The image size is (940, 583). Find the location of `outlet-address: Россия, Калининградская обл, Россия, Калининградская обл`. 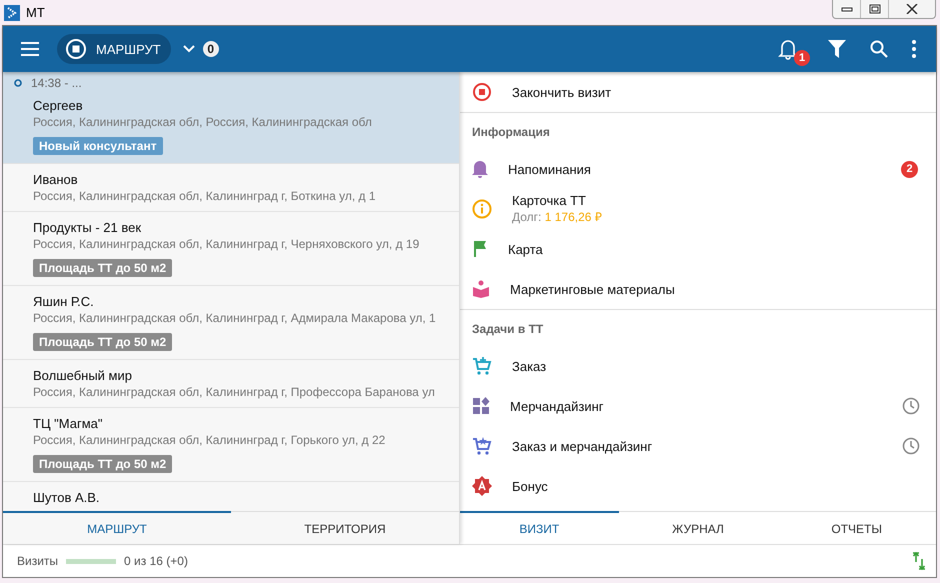

outlet-address: Россия, Калининградская обл, Россия, Калининградская обл is located at coordinates (202, 122).